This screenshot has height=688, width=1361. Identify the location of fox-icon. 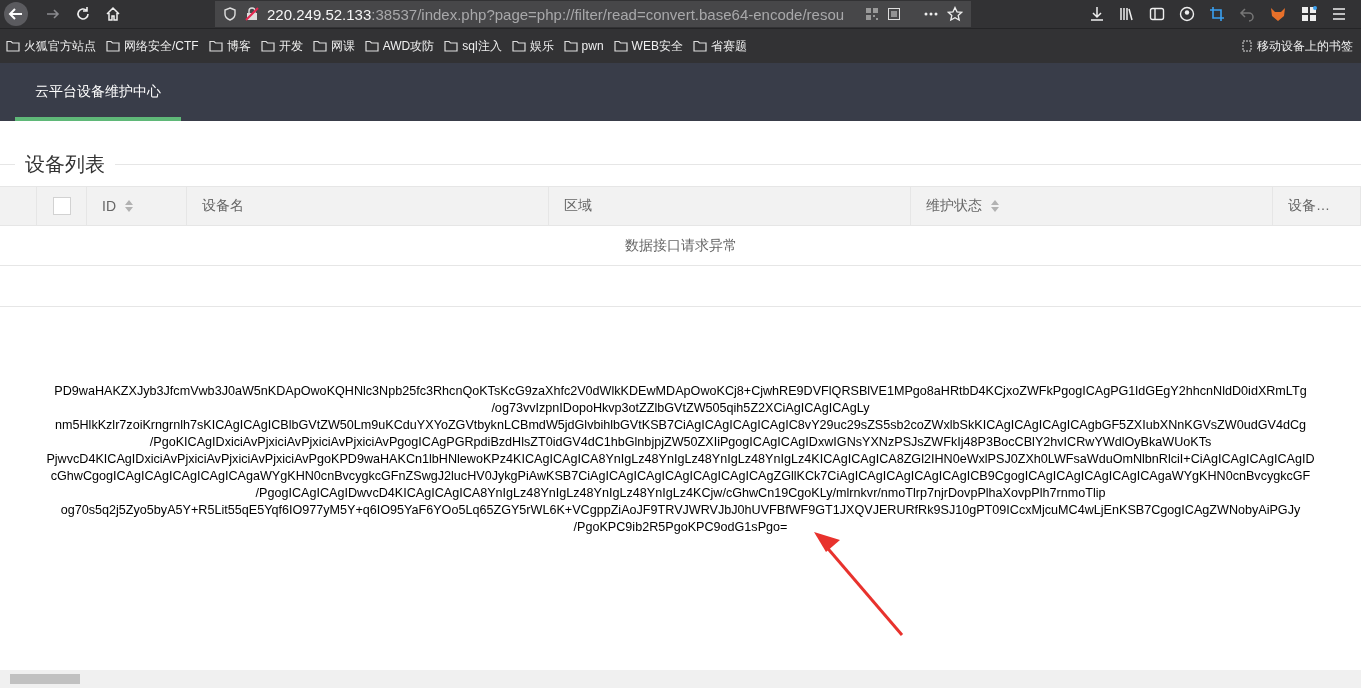
(1278, 14).